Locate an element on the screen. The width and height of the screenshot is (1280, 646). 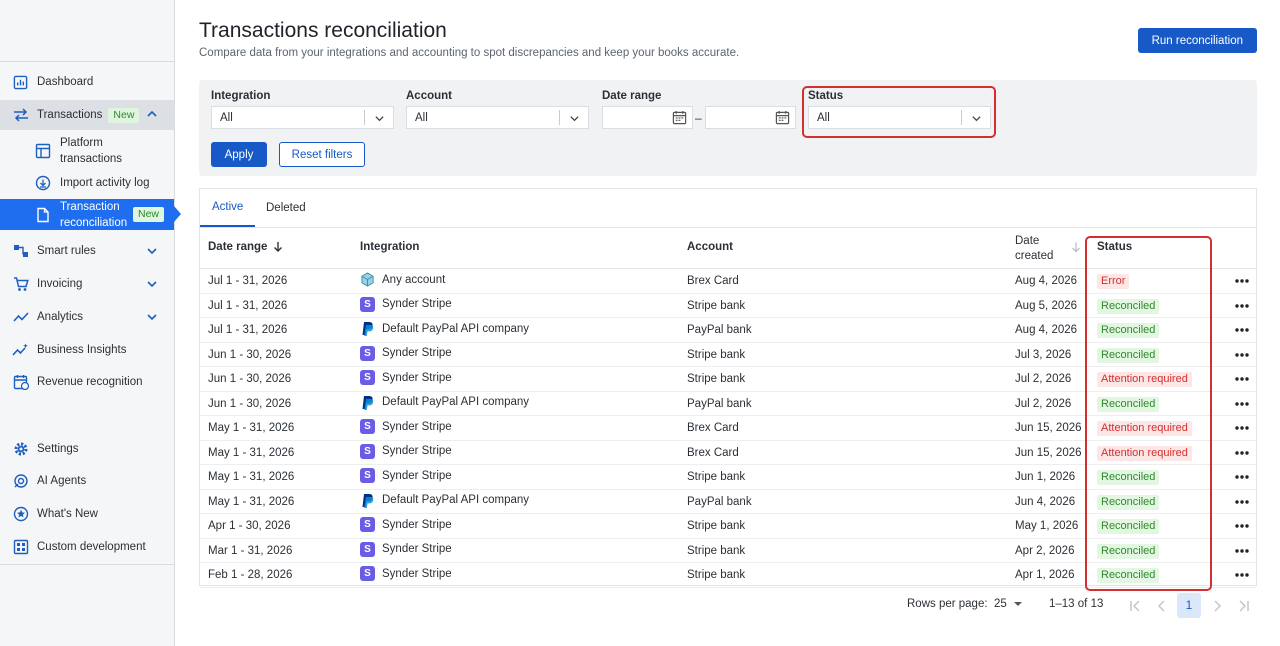
download-circle-icon is located at coordinates (43, 183).